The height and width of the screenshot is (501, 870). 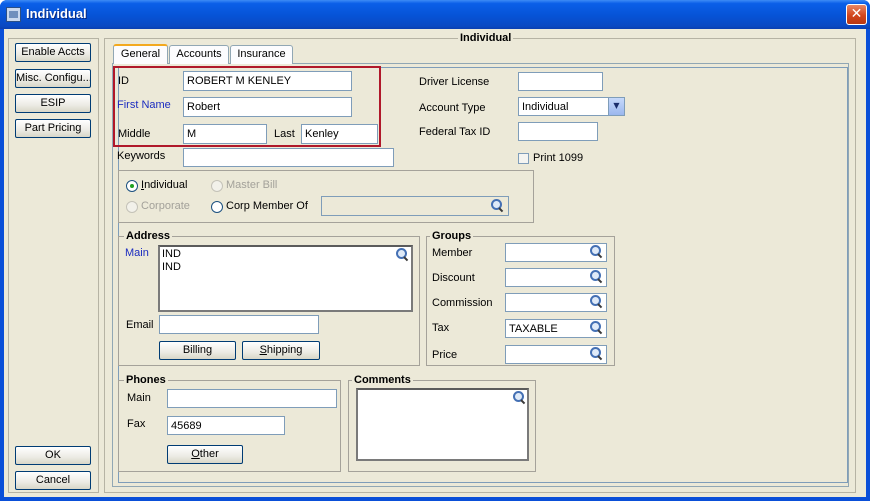 What do you see at coordinates (217, 186) in the screenshot?
I see `master-bill-radio` at bounding box center [217, 186].